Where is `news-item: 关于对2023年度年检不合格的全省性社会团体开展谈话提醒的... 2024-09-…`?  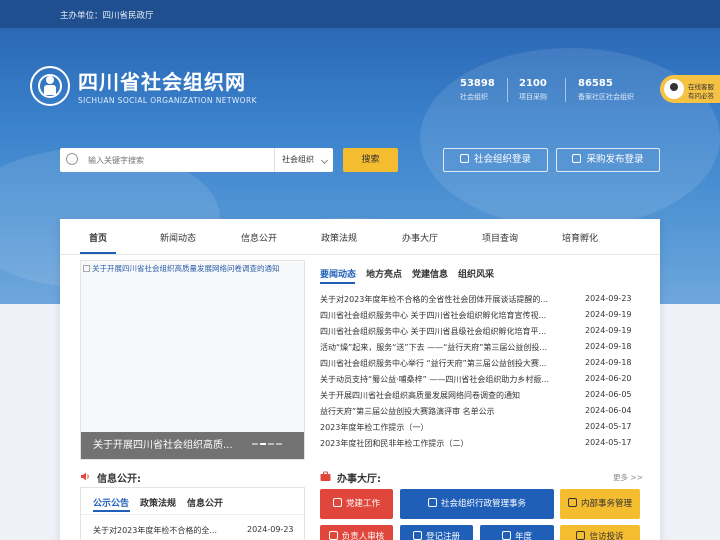
news-item: 关于对2023年度年检不合格的全省性社会团体开展谈话提醒的... 2024-09-… is located at coordinates (480, 302).